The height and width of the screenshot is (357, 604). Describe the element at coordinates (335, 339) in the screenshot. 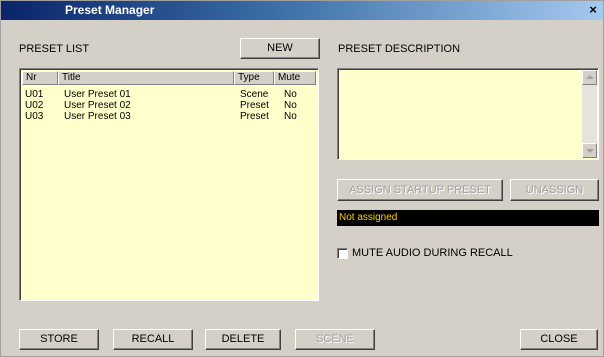

I see `scene-button: SCENE` at that location.